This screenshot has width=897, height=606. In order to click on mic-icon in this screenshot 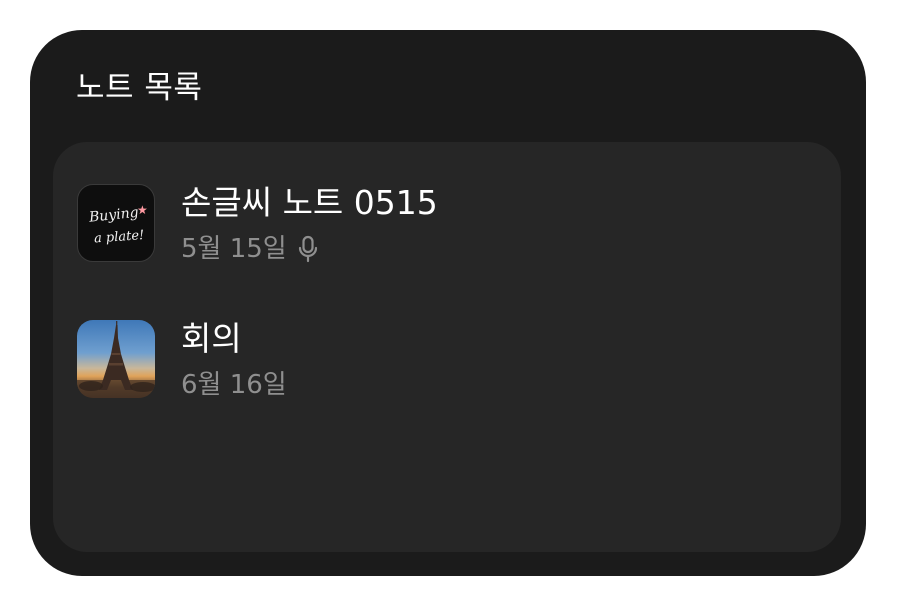, I will do `click(307, 249)`.